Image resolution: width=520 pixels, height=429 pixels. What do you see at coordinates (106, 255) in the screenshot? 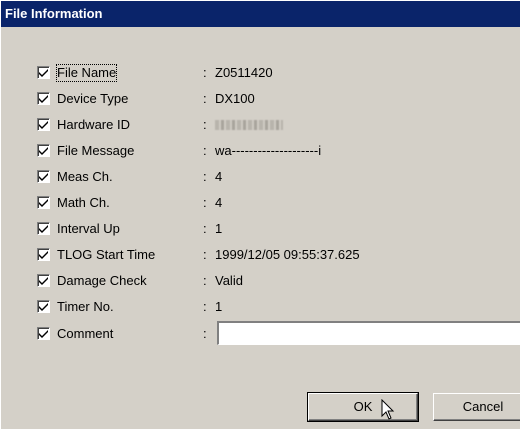
I see `tlog-start-time-label: TLOG Start Time` at bounding box center [106, 255].